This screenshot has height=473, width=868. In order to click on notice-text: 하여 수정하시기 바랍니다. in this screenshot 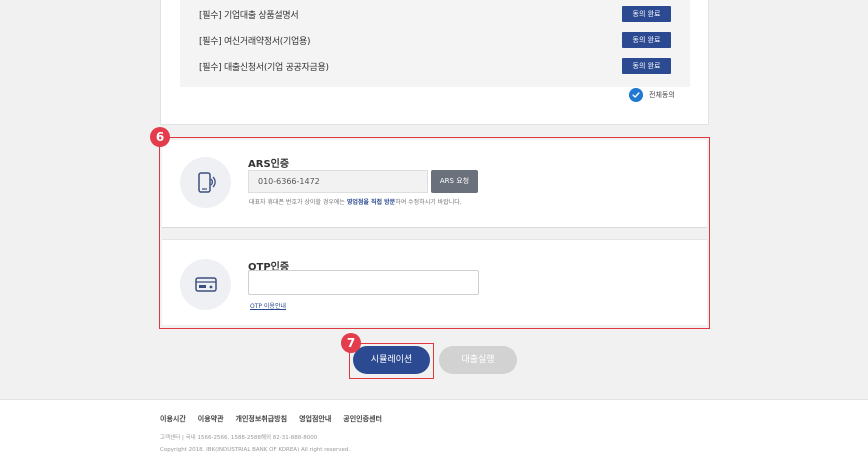, I will do `click(428, 202)`.